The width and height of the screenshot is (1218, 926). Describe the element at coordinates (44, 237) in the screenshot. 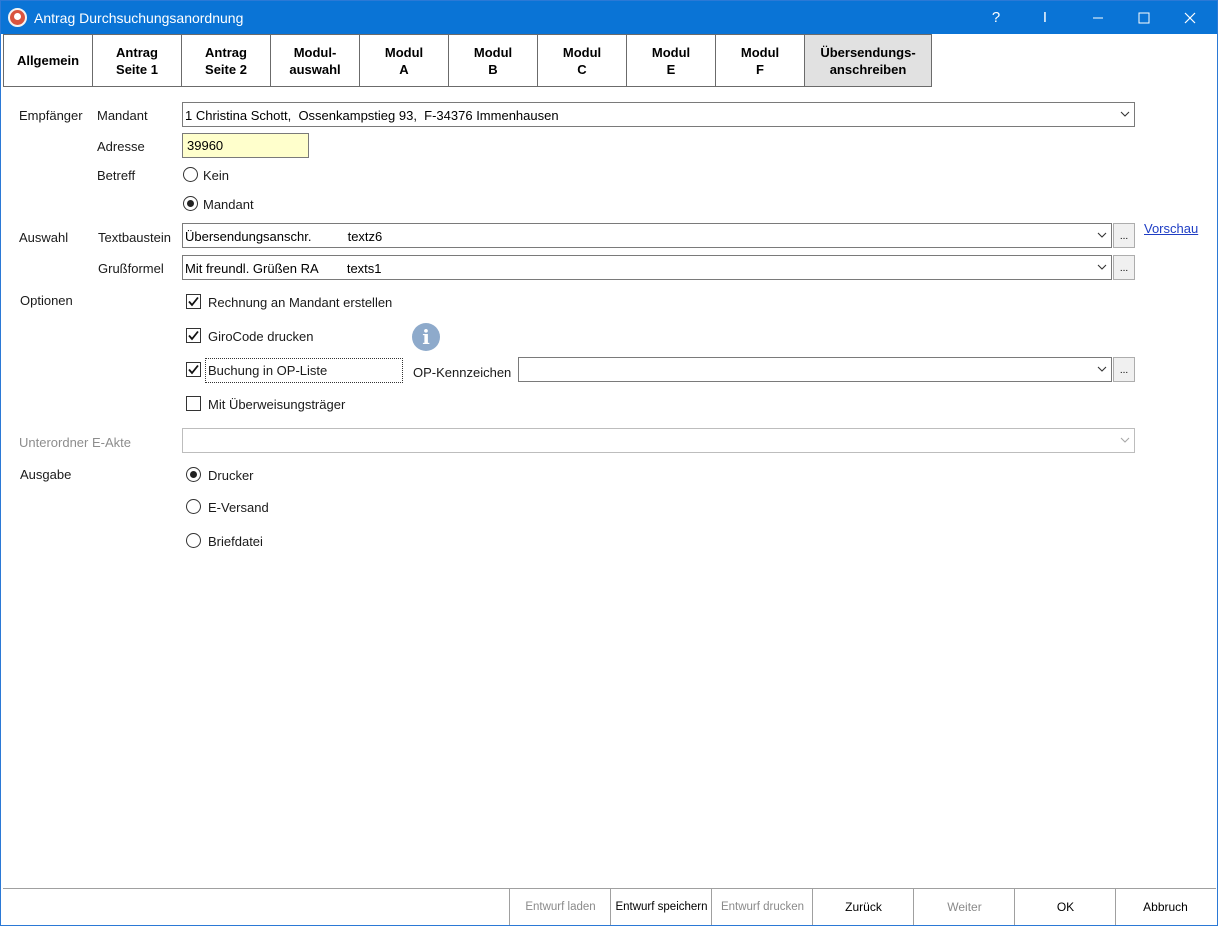

I see `auswahl-label: Auswahl` at that location.